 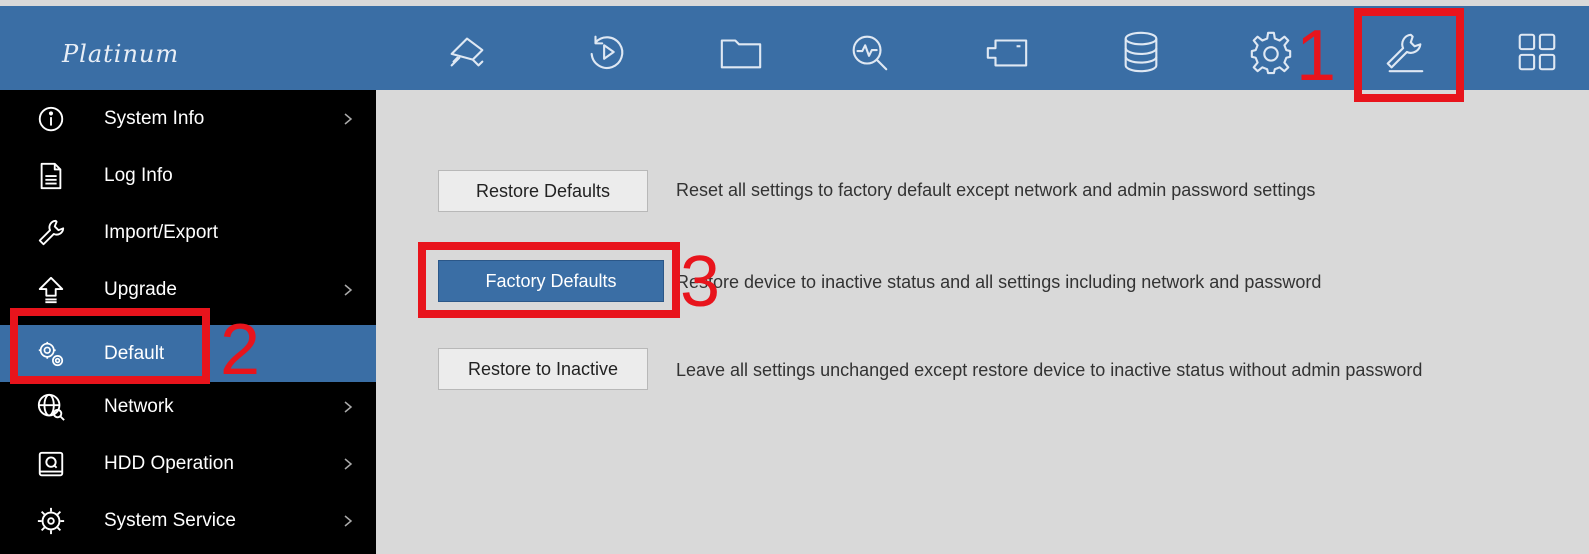 I want to click on sidebar-item-label: Network, so click(x=139, y=406).